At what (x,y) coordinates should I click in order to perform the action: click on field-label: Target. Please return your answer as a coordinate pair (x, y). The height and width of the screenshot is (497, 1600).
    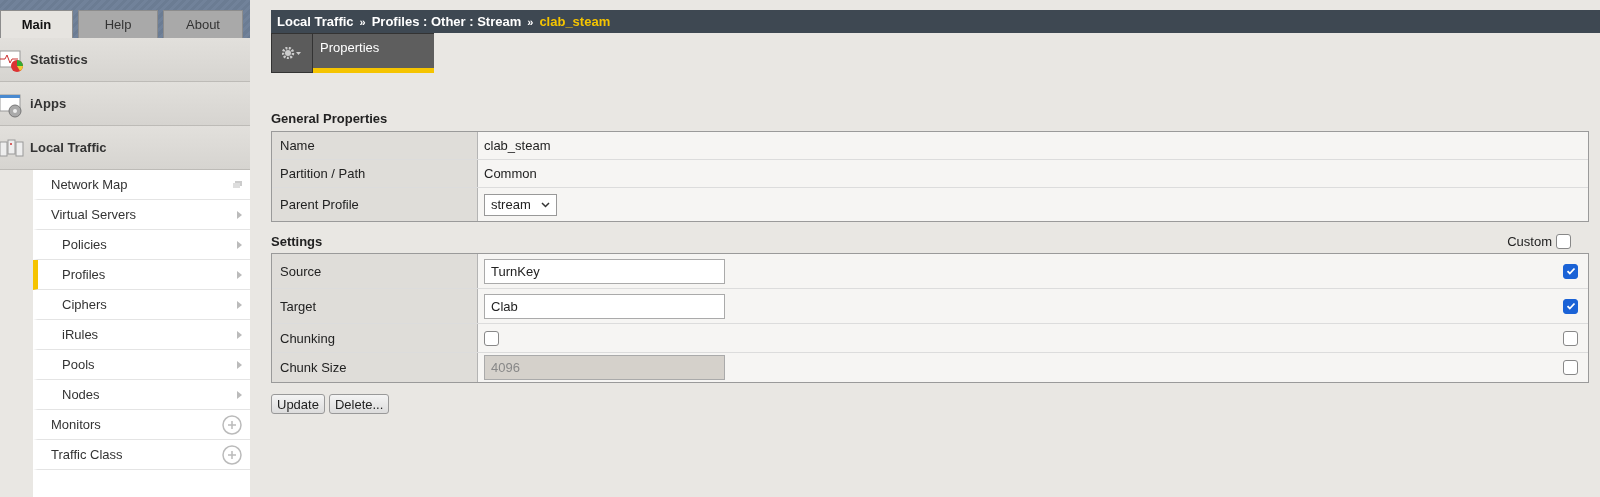
    Looking at the image, I should click on (298, 306).